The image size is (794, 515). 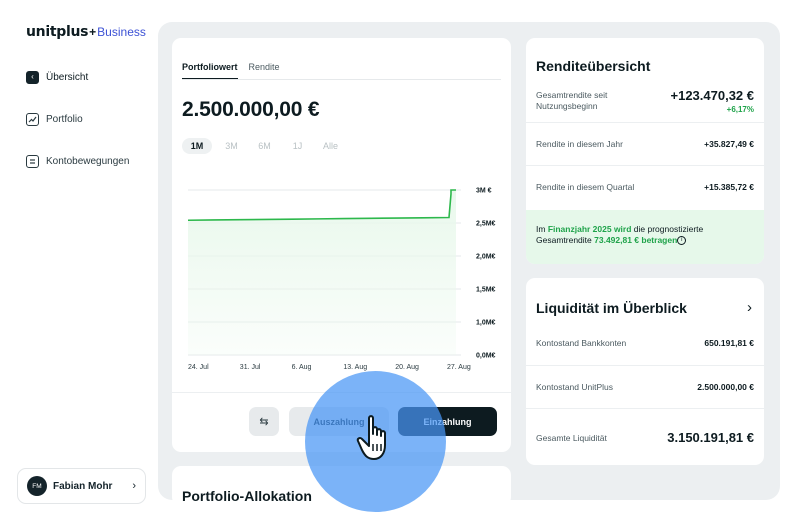 I want to click on series-area, so click(x=322, y=272).